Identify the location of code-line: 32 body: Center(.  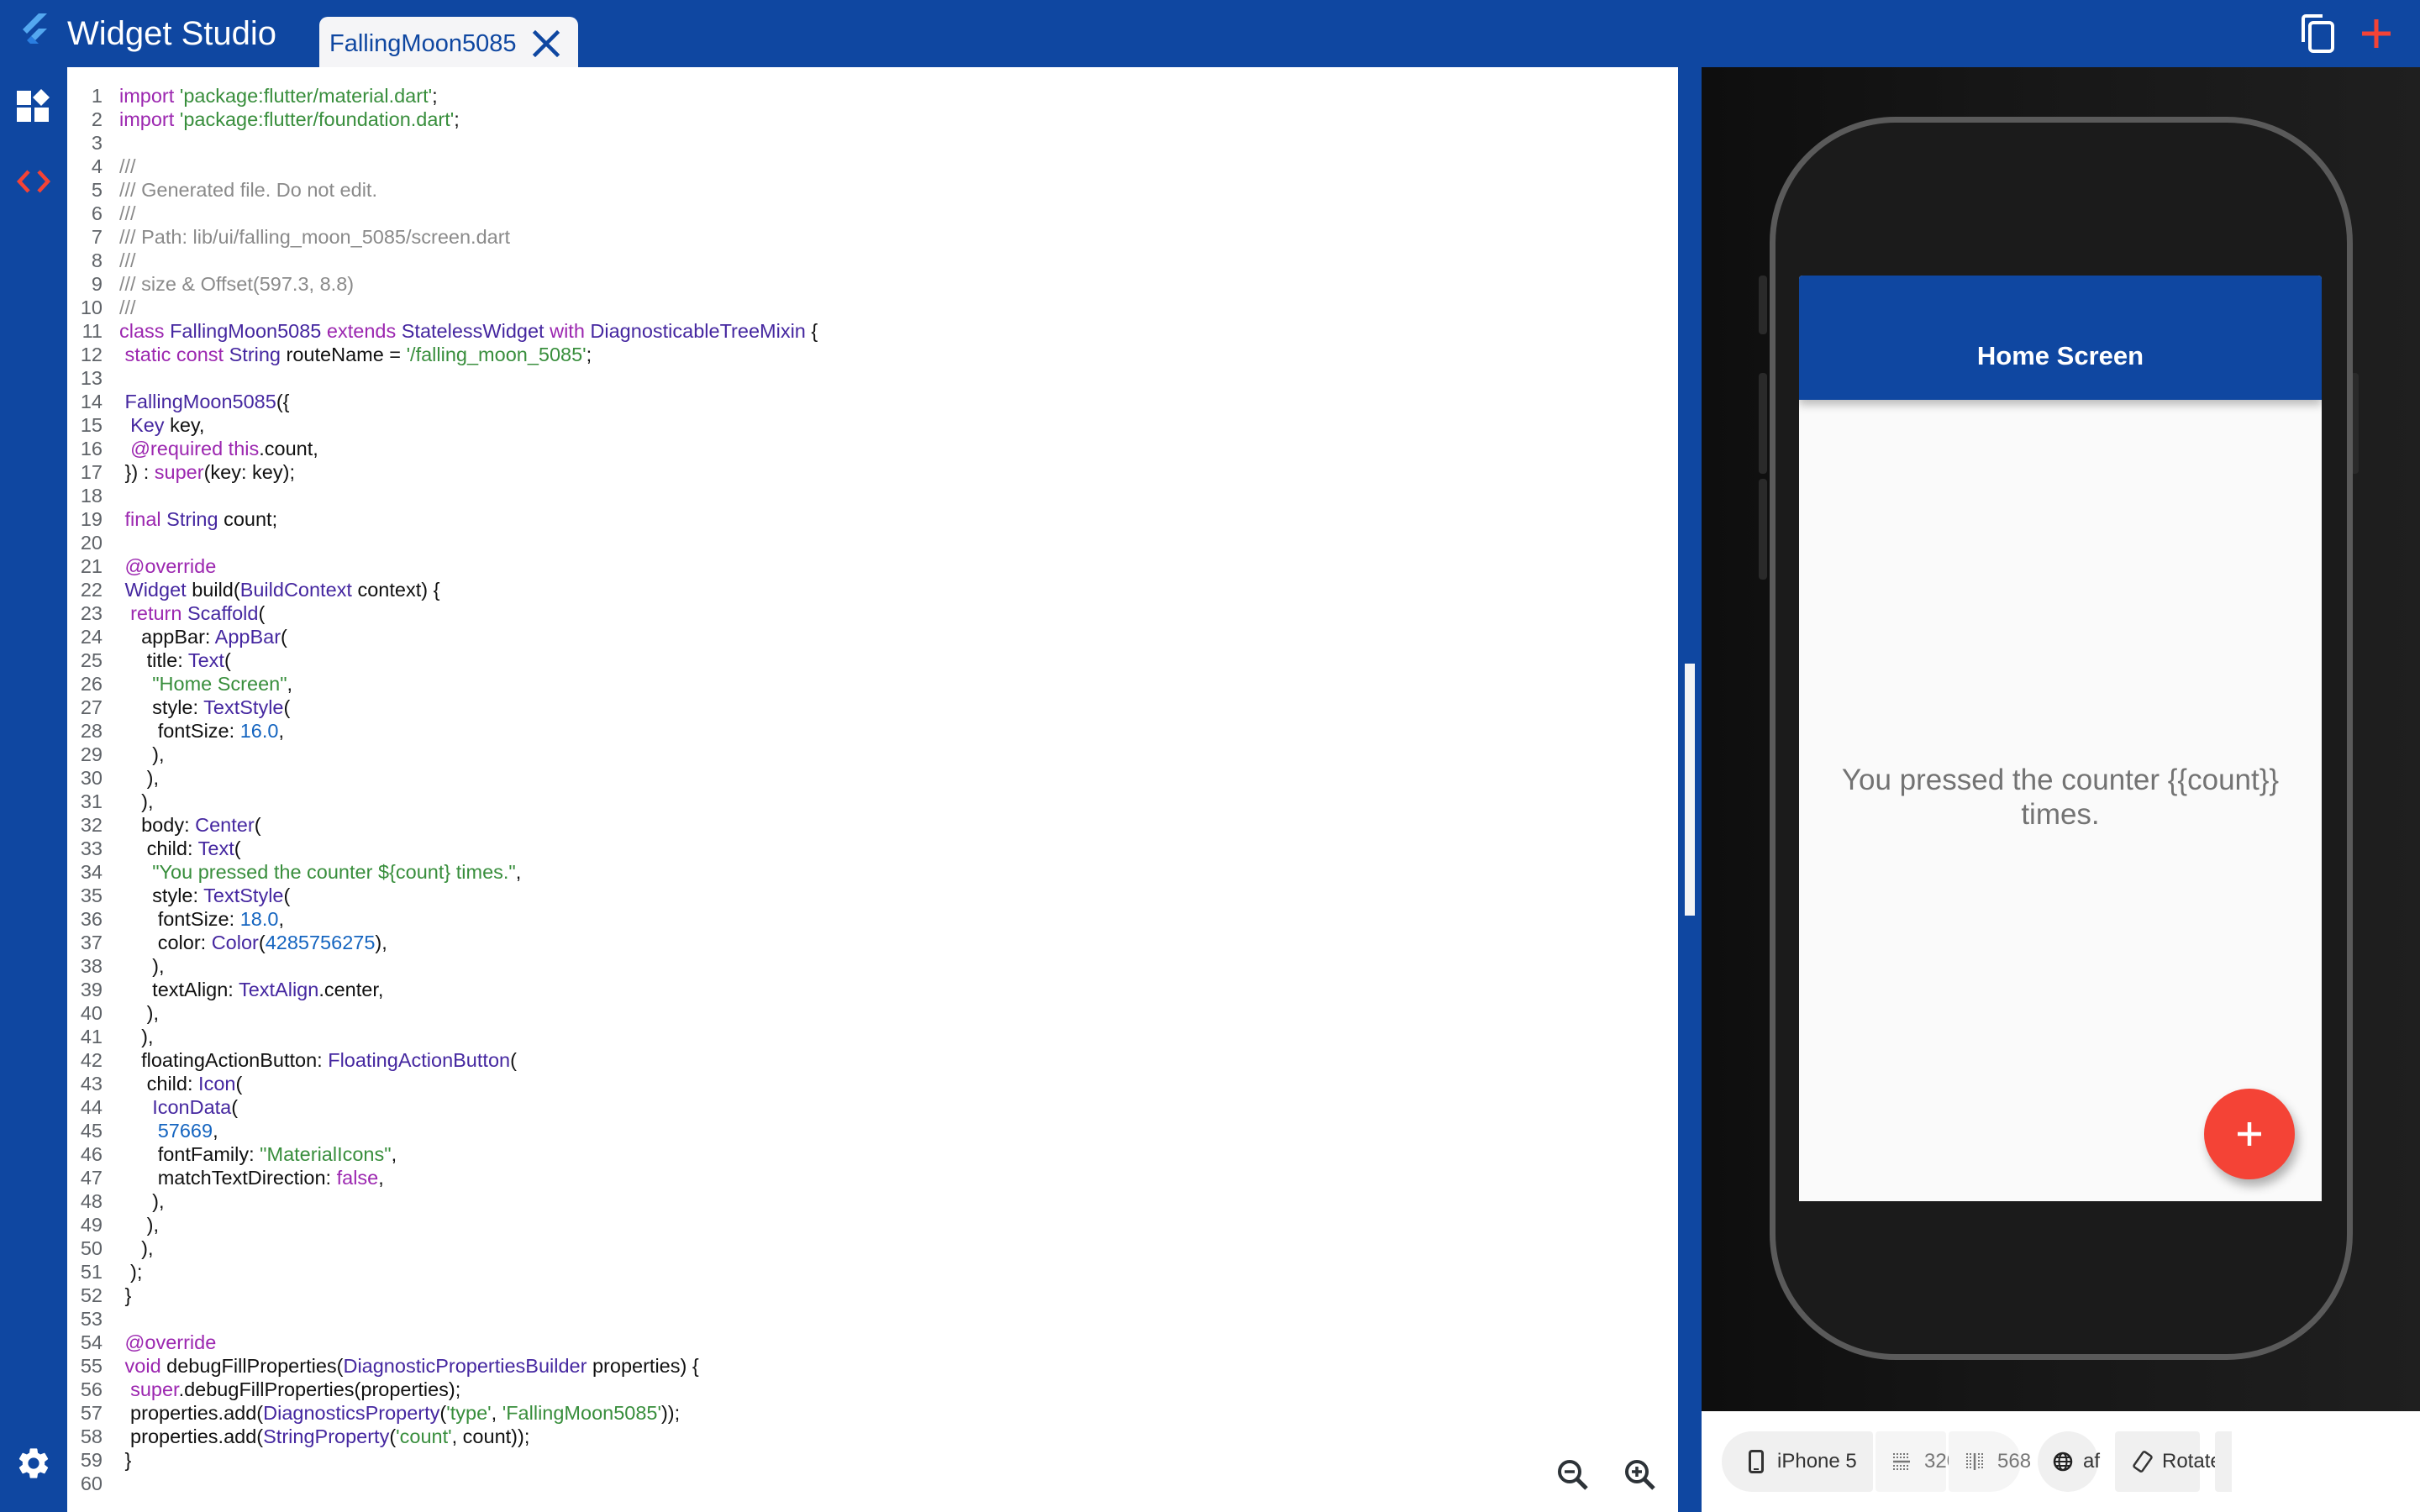
(866, 825).